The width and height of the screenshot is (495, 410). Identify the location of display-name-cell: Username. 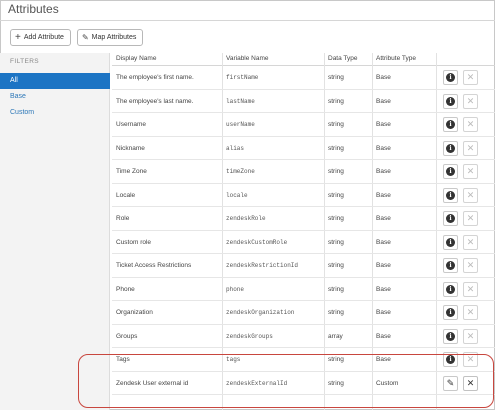
(131, 124).